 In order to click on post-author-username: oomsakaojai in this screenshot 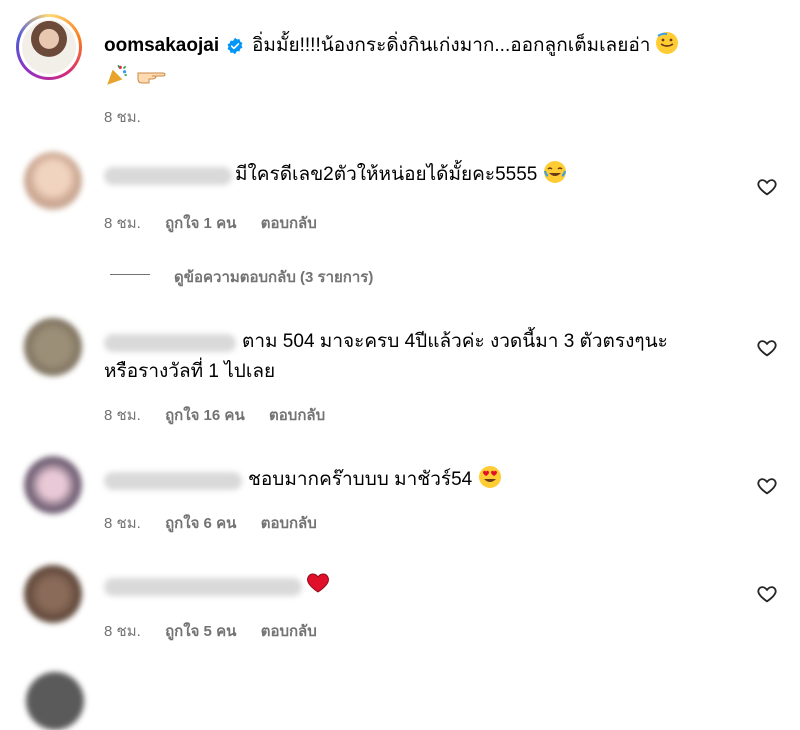, I will do `click(161, 45)`.